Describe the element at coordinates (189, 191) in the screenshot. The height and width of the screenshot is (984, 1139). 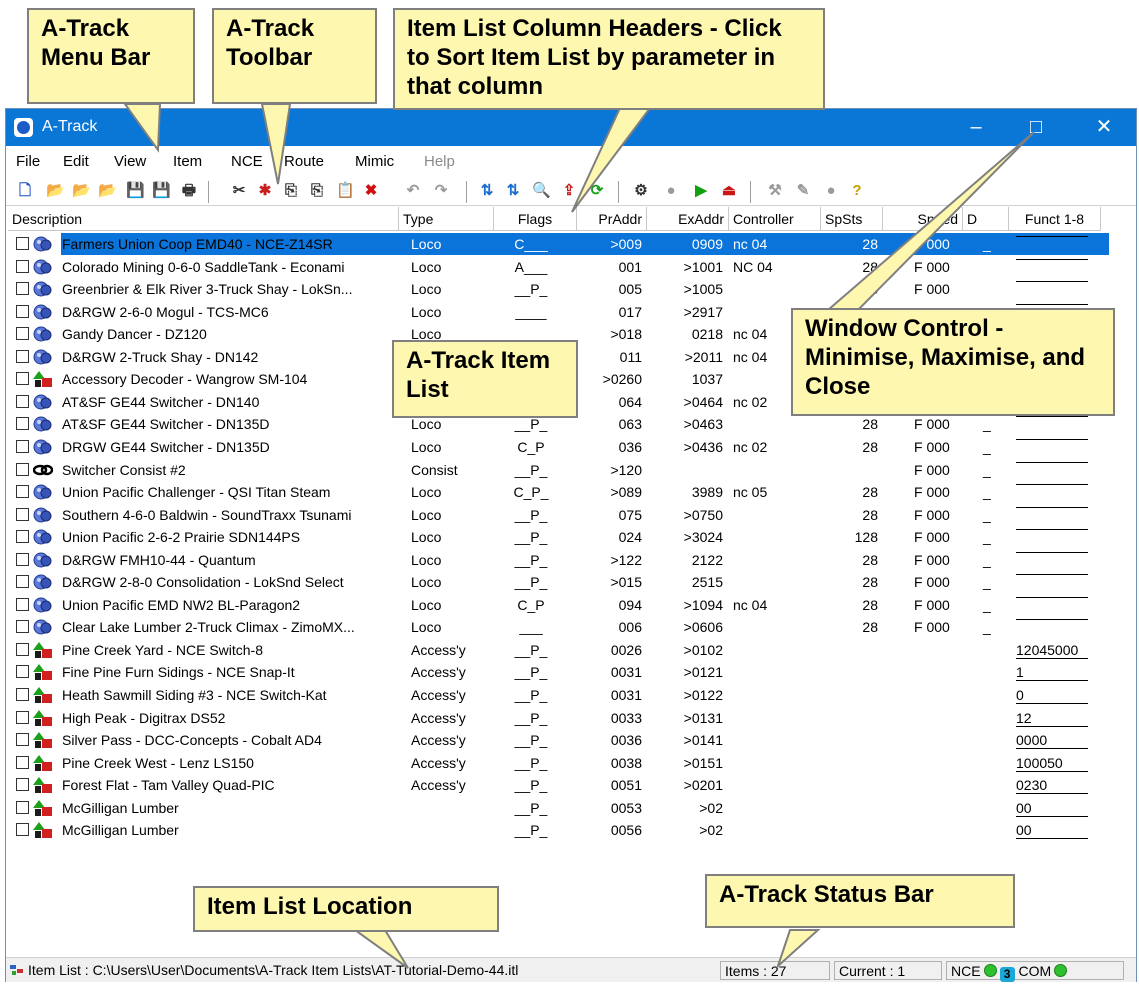
I see `print-icon: 🖶` at that location.